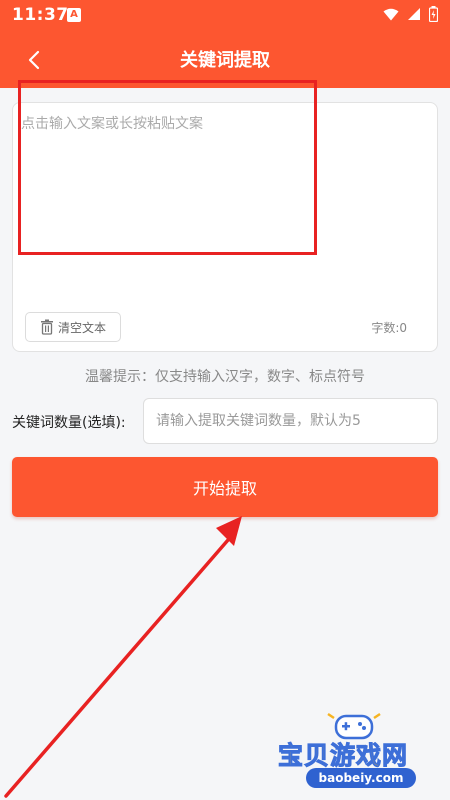 The height and width of the screenshot is (800, 450). I want to click on status-bar: 11:37 A, so click(225, 16).